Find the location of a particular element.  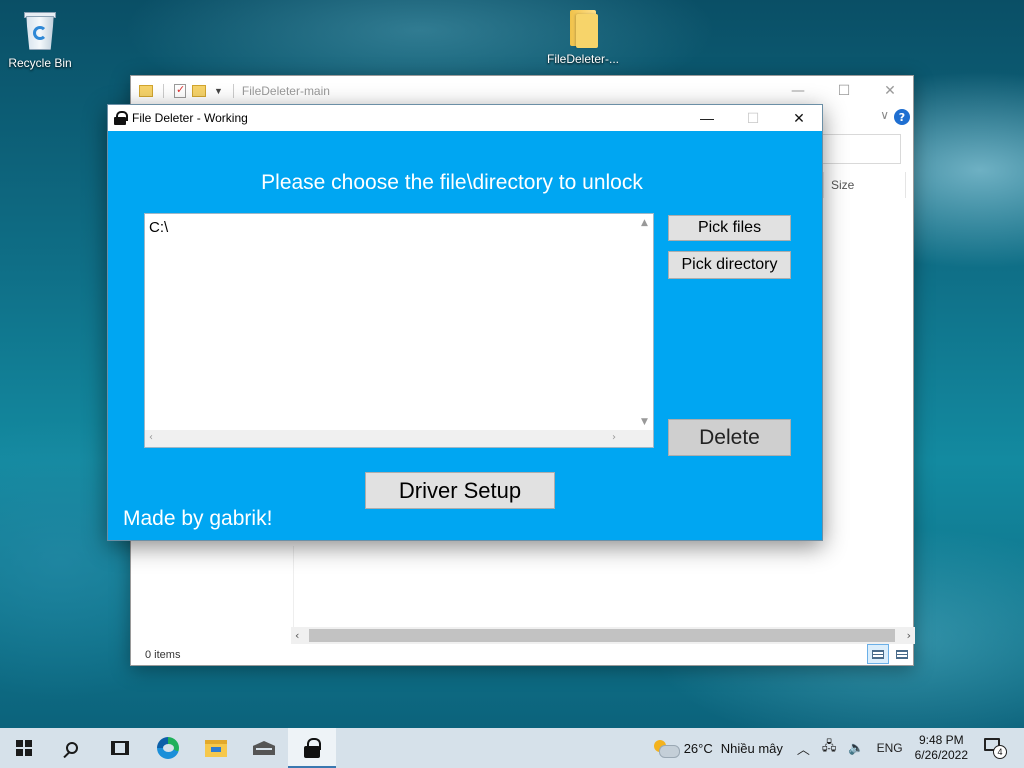

large-icons-view-icon is located at coordinates (902, 654).